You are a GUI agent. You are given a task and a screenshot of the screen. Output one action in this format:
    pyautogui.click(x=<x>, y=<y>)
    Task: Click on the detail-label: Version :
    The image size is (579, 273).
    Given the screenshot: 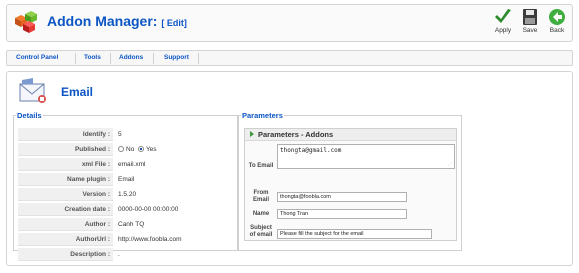 What is the action you would take?
    pyautogui.click(x=65, y=194)
    